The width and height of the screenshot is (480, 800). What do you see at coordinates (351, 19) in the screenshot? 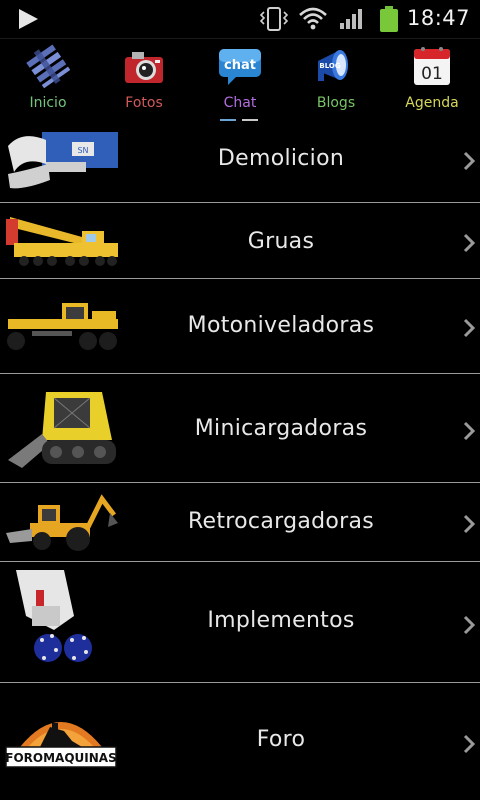
I see `signal-icon` at bounding box center [351, 19].